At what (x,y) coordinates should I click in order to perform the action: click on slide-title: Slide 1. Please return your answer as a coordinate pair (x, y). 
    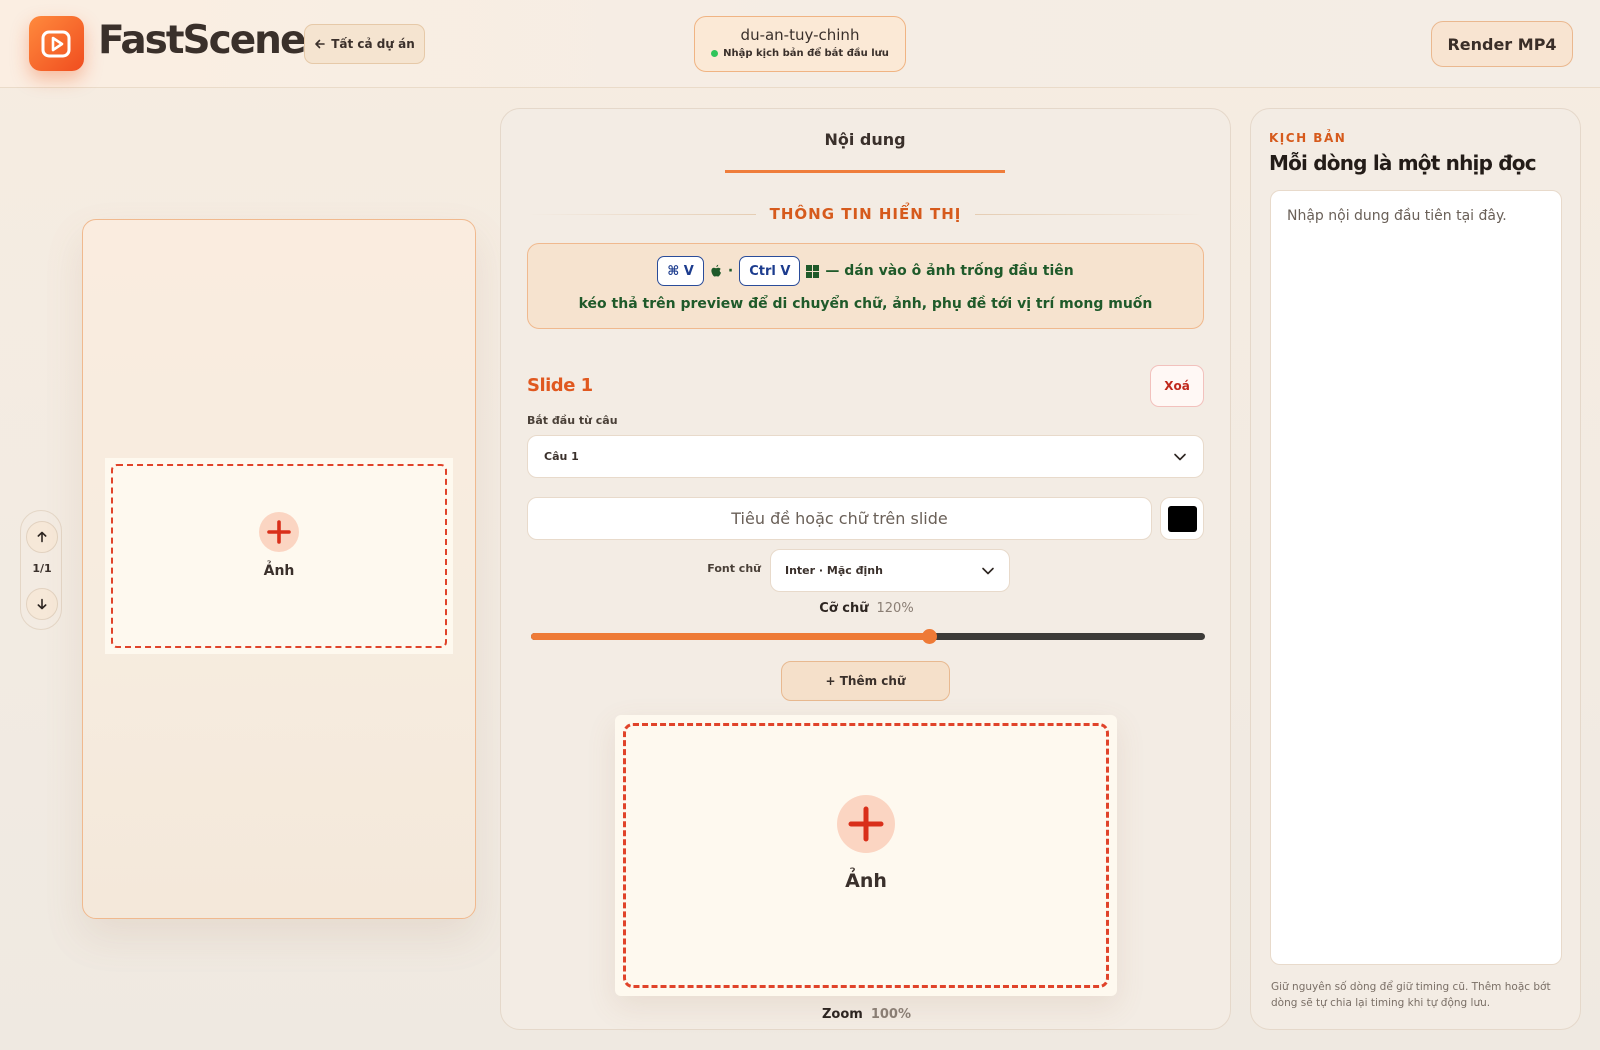
    Looking at the image, I should click on (560, 385).